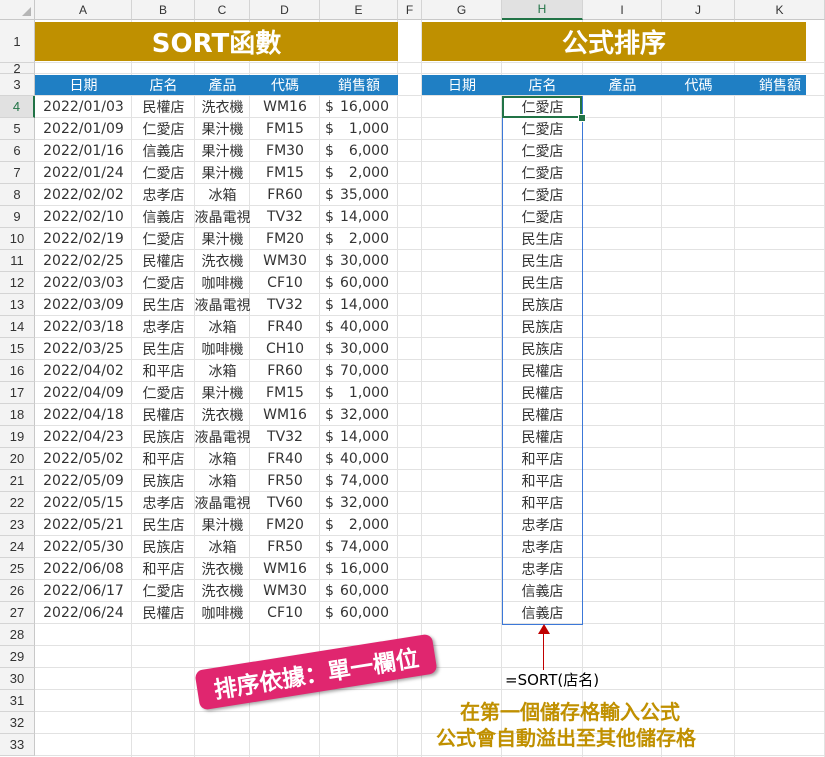 The image size is (825, 757). I want to click on code-cell: FM30, so click(285, 151).